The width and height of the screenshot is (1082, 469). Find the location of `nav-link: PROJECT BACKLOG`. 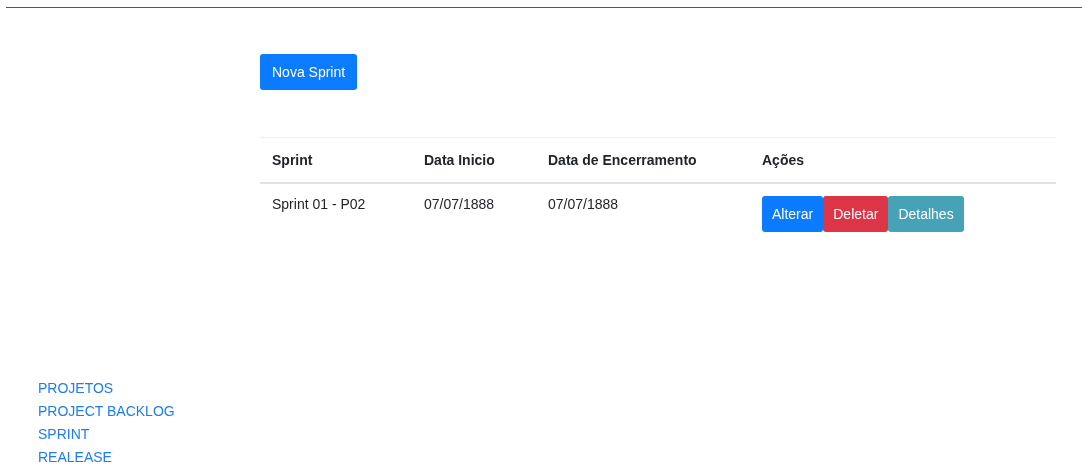

nav-link: PROJECT BACKLOG is located at coordinates (106, 411).